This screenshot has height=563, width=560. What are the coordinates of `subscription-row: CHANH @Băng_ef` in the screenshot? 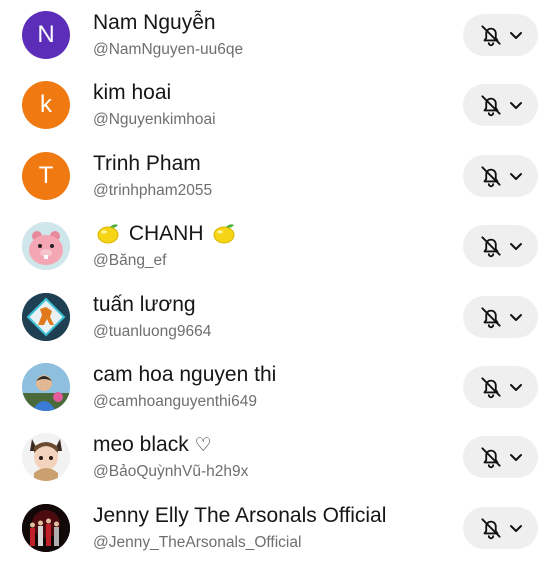 It's located at (280, 246).